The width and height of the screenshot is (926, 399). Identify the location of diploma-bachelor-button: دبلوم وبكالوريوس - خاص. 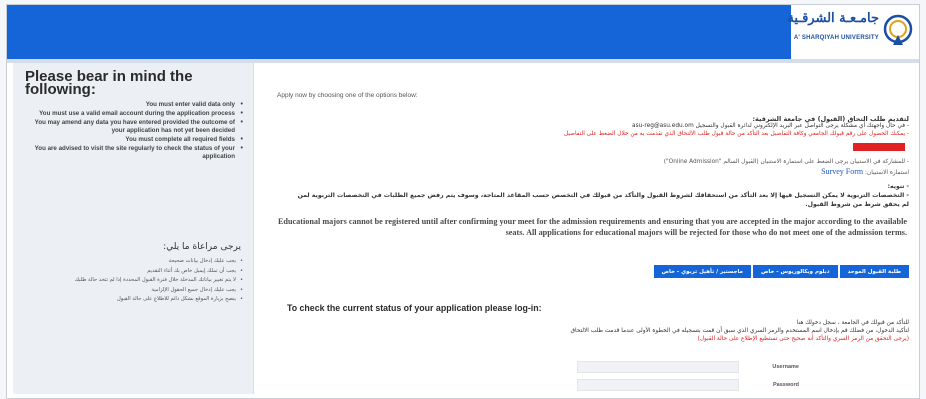
(795, 271).